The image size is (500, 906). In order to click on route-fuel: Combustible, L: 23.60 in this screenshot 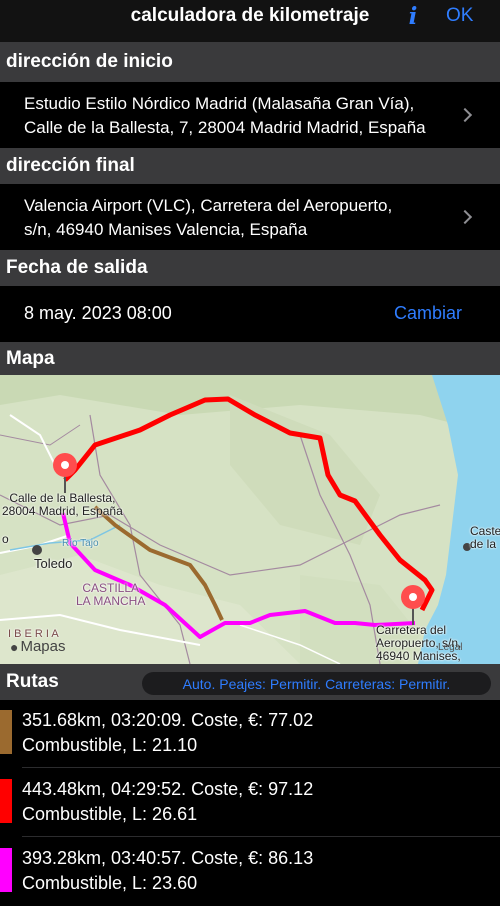, I will do `click(110, 883)`.